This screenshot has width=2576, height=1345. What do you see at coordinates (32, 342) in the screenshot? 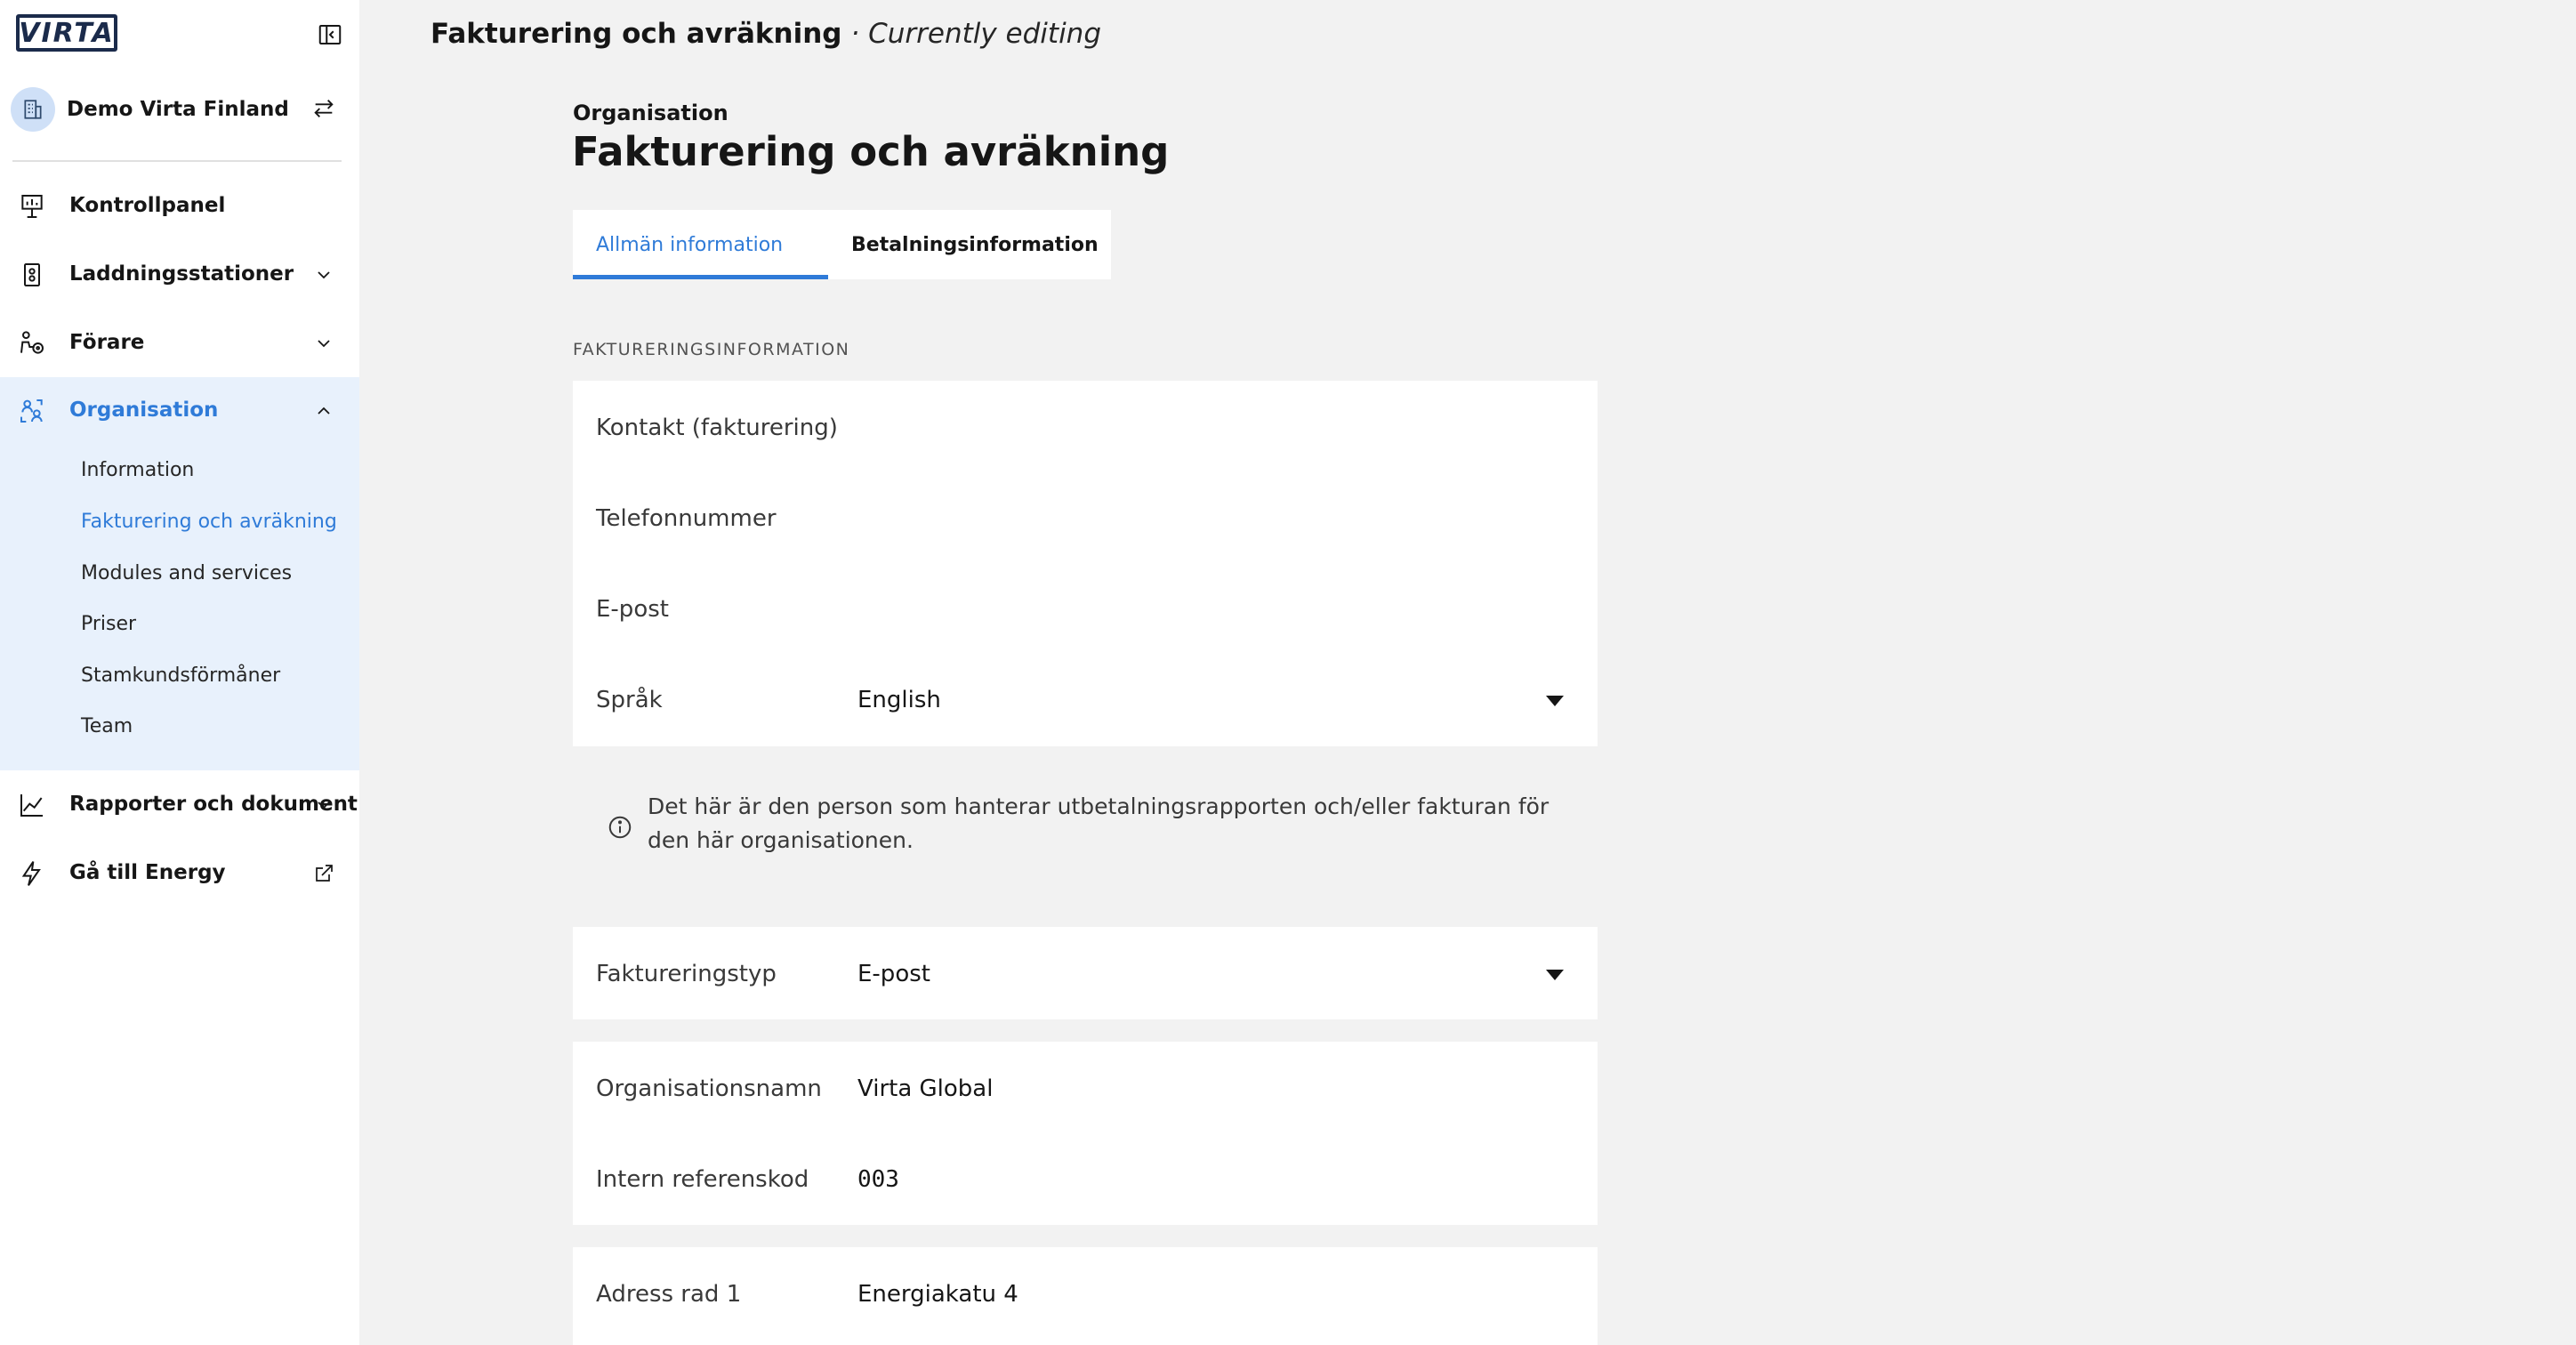
I see `driver-icon` at bounding box center [32, 342].